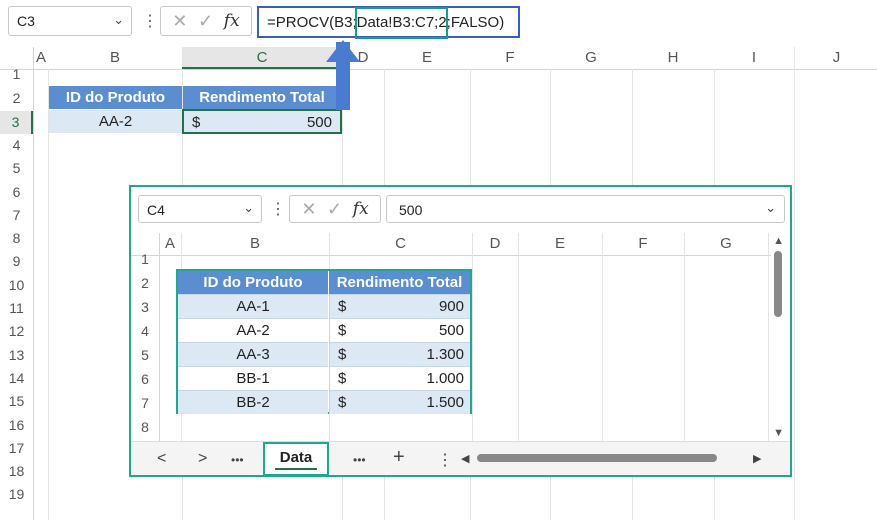 Image resolution: width=877 pixels, height=520 pixels. Describe the element at coordinates (399, 378) in the screenshot. I see `table-cell-revenue: $1.000` at that location.